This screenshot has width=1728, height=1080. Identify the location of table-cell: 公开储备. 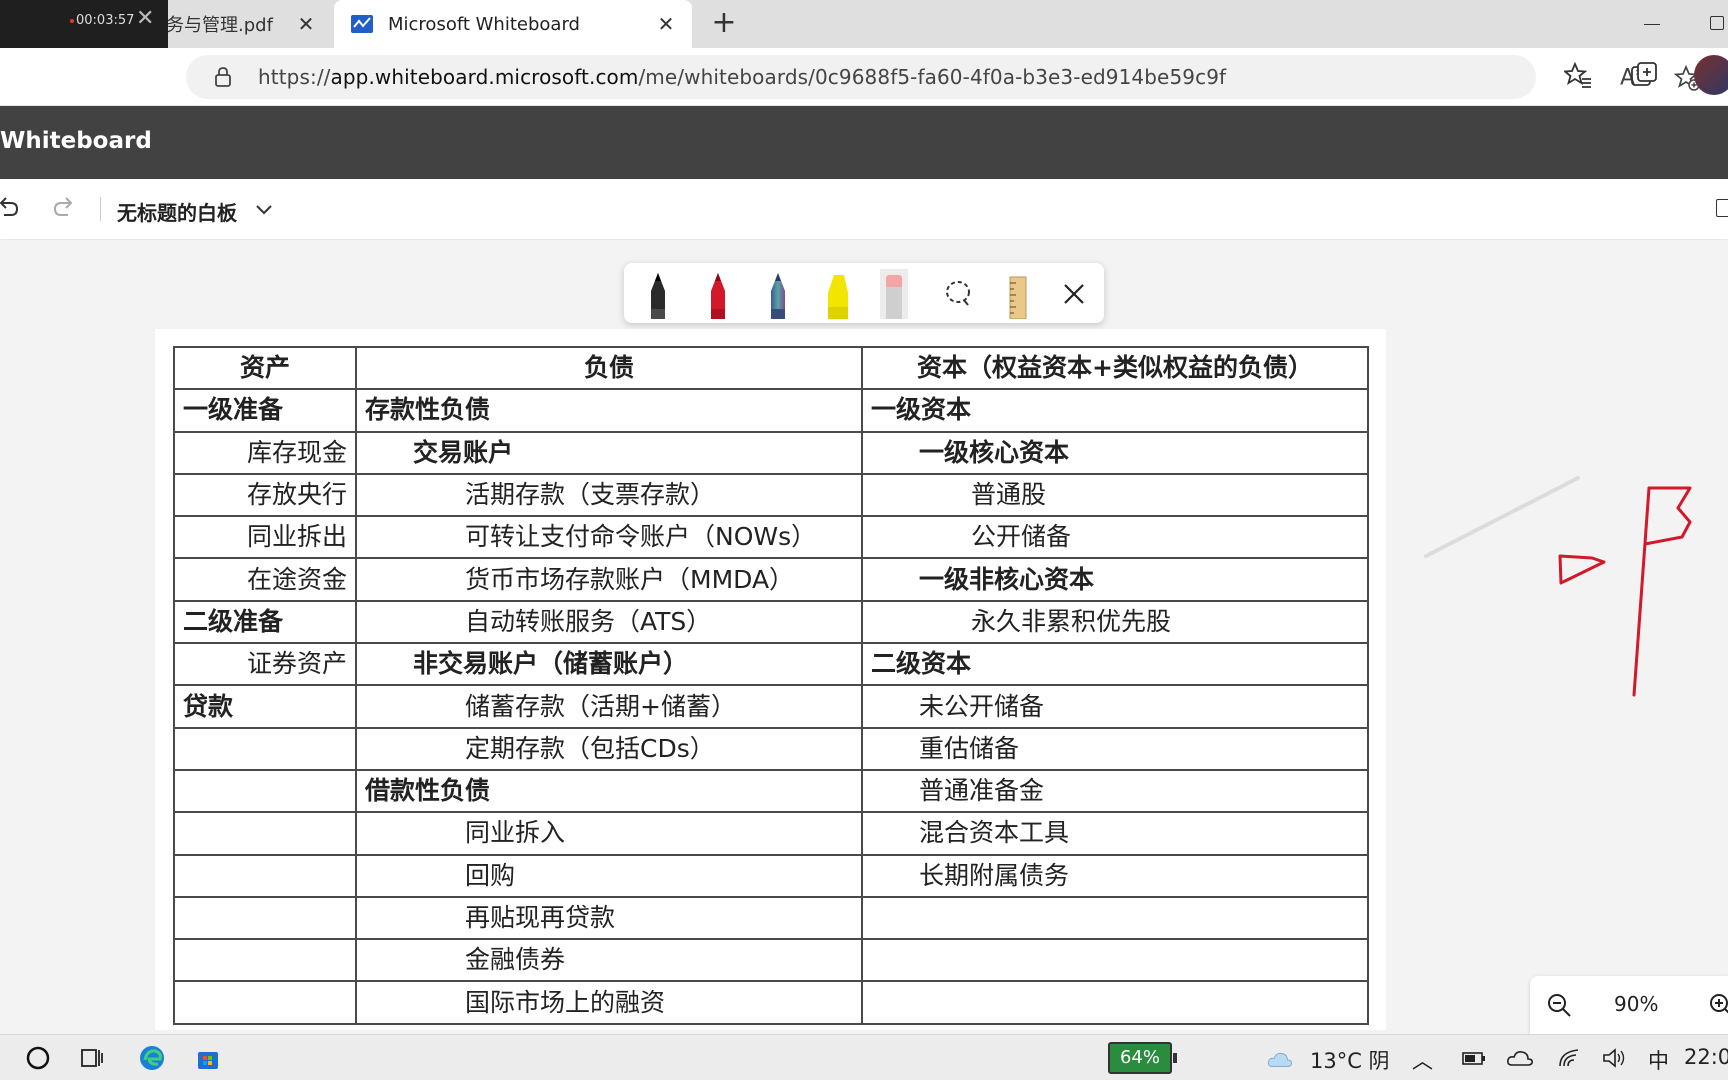
(1115, 537).